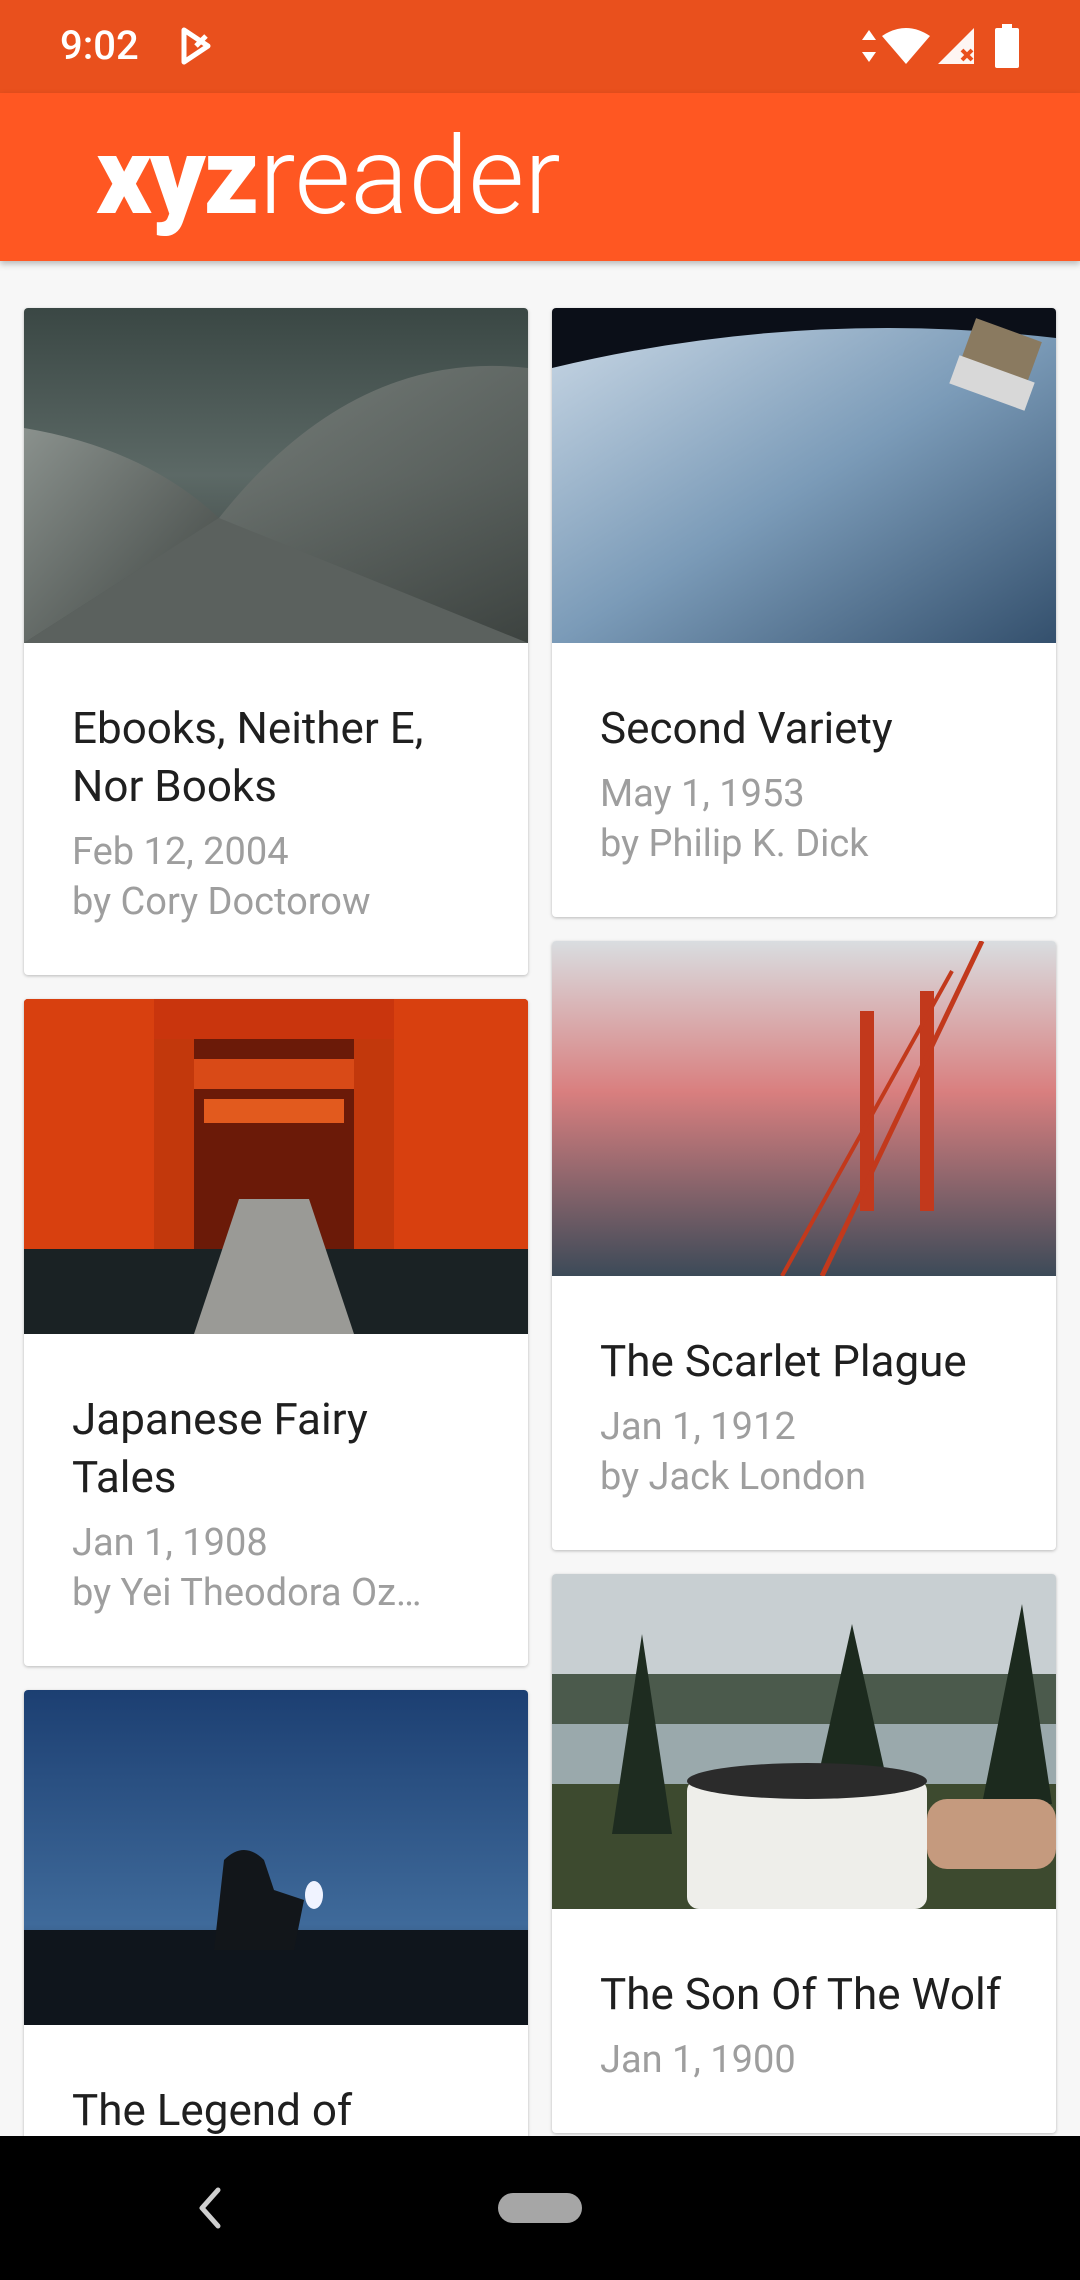 The width and height of the screenshot is (1080, 2280). I want to click on article-author: by Cory Doctorow, so click(221, 902).